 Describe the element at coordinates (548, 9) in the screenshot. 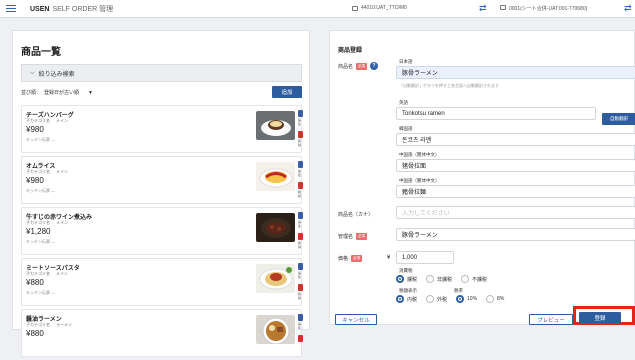

I see `shop-name: 0001(シート合併-UAT:001-770680)` at that location.